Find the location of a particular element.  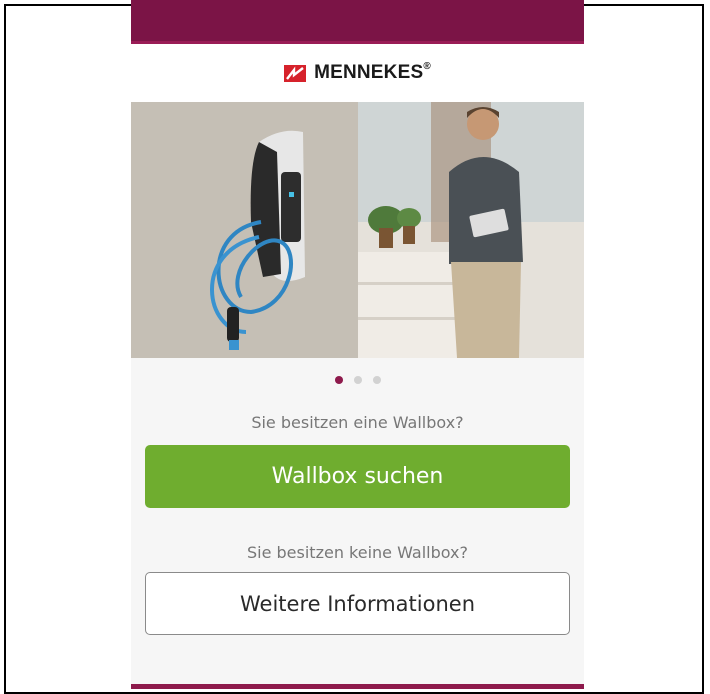

app-header: MENNEKES® is located at coordinates (357, 73).